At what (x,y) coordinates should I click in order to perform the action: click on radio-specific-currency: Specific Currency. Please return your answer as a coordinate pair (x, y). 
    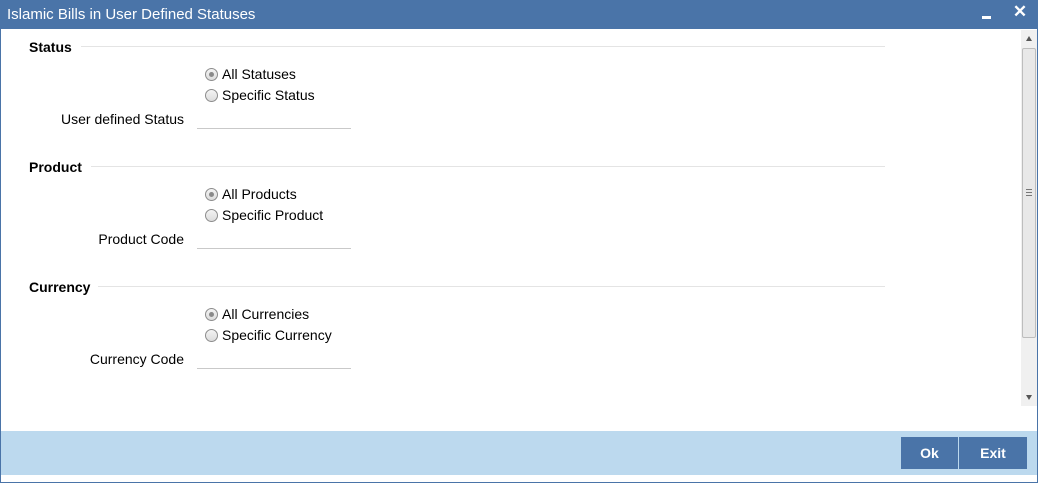
    Looking at the image, I should click on (268, 335).